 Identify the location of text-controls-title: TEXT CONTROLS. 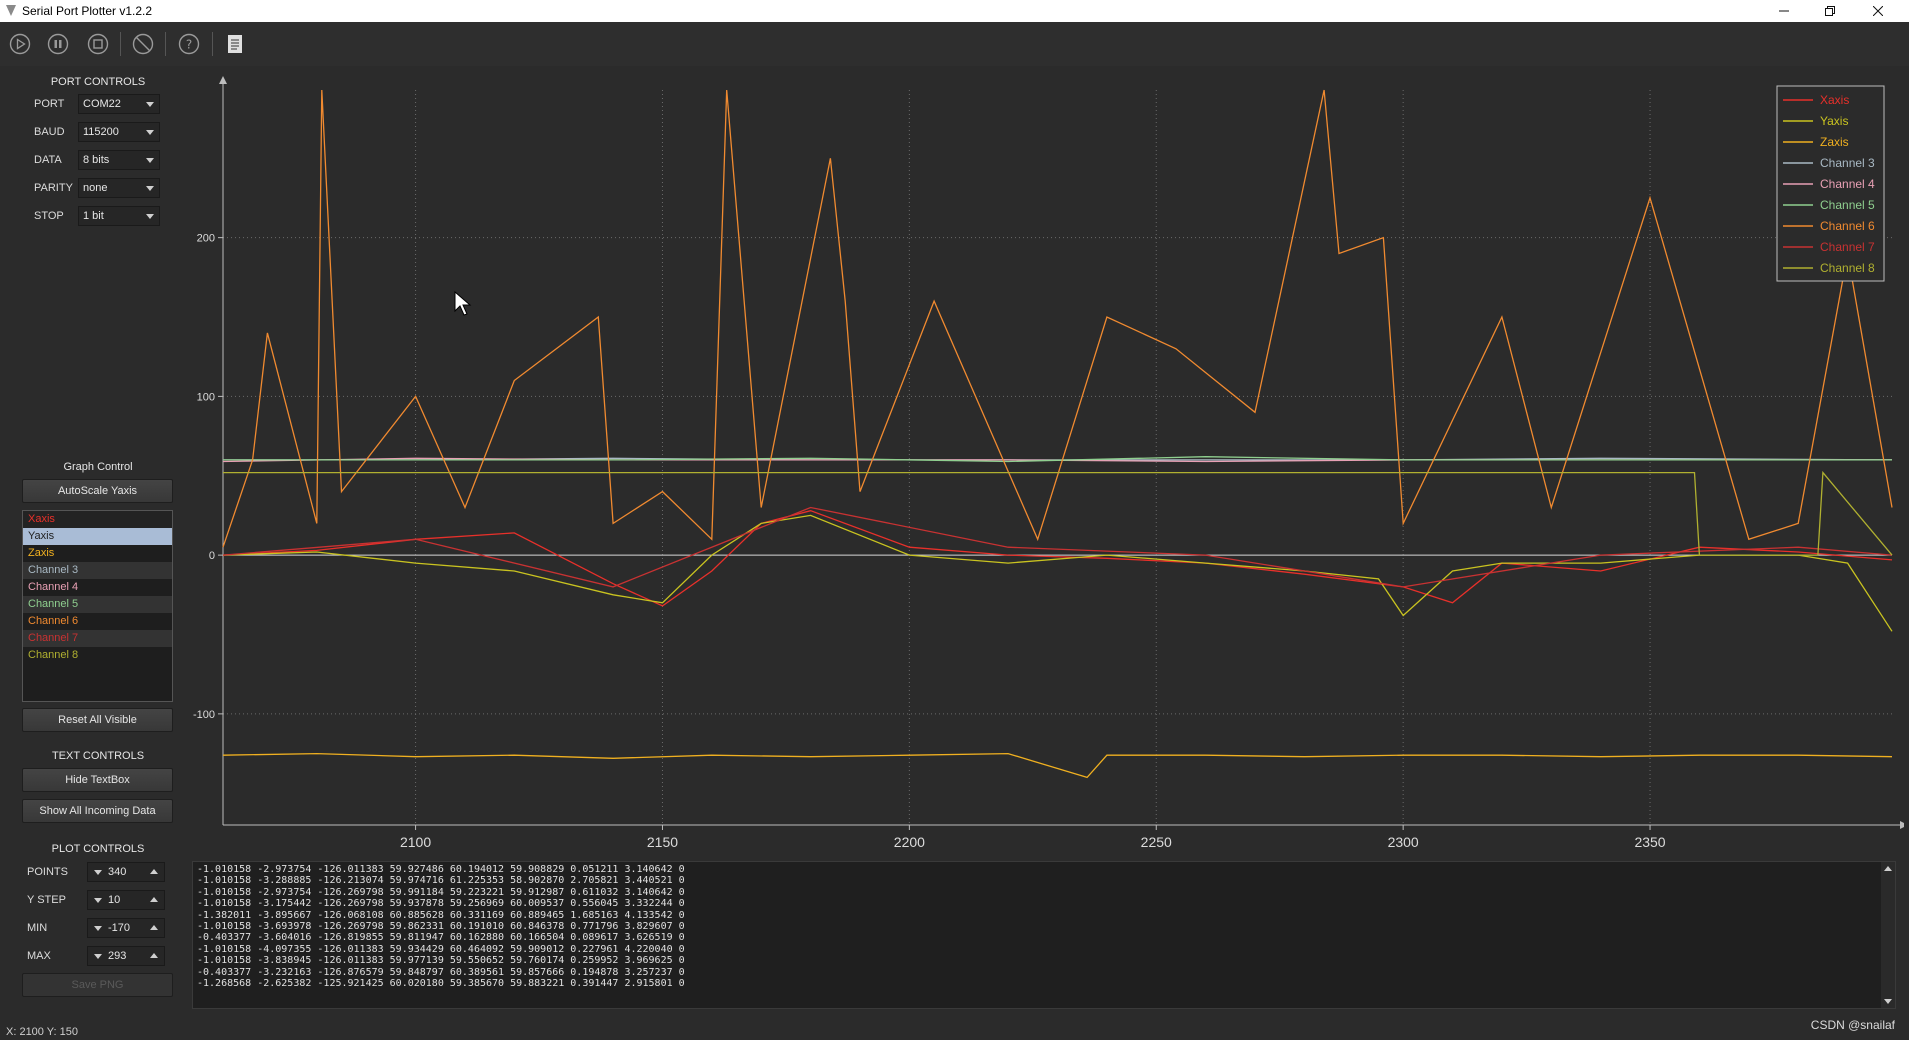
(98, 756).